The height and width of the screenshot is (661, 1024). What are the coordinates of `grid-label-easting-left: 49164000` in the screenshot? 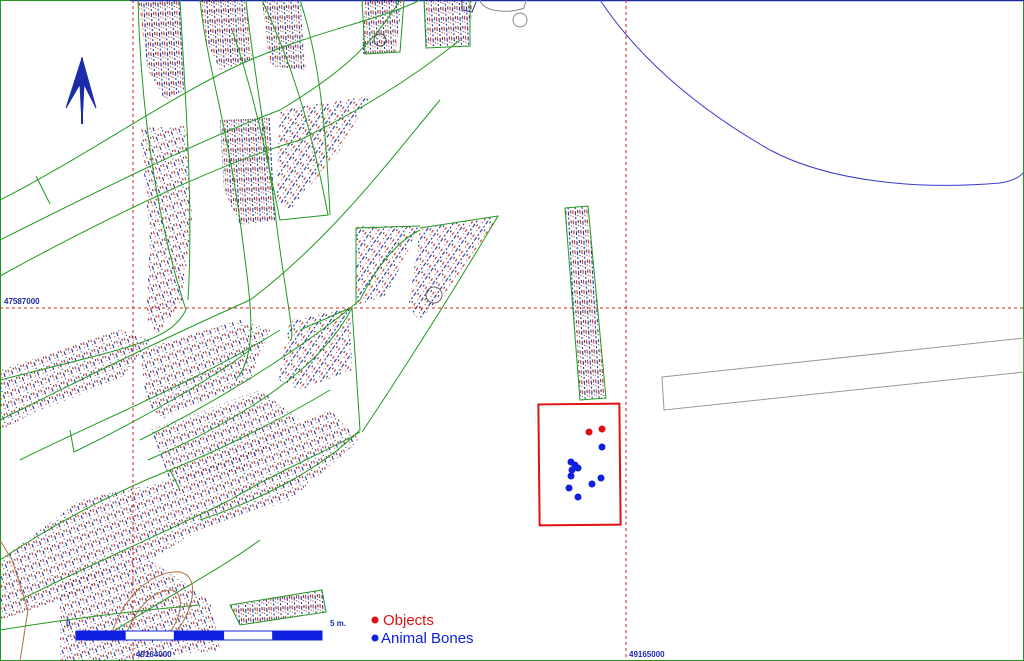 It's located at (154, 654).